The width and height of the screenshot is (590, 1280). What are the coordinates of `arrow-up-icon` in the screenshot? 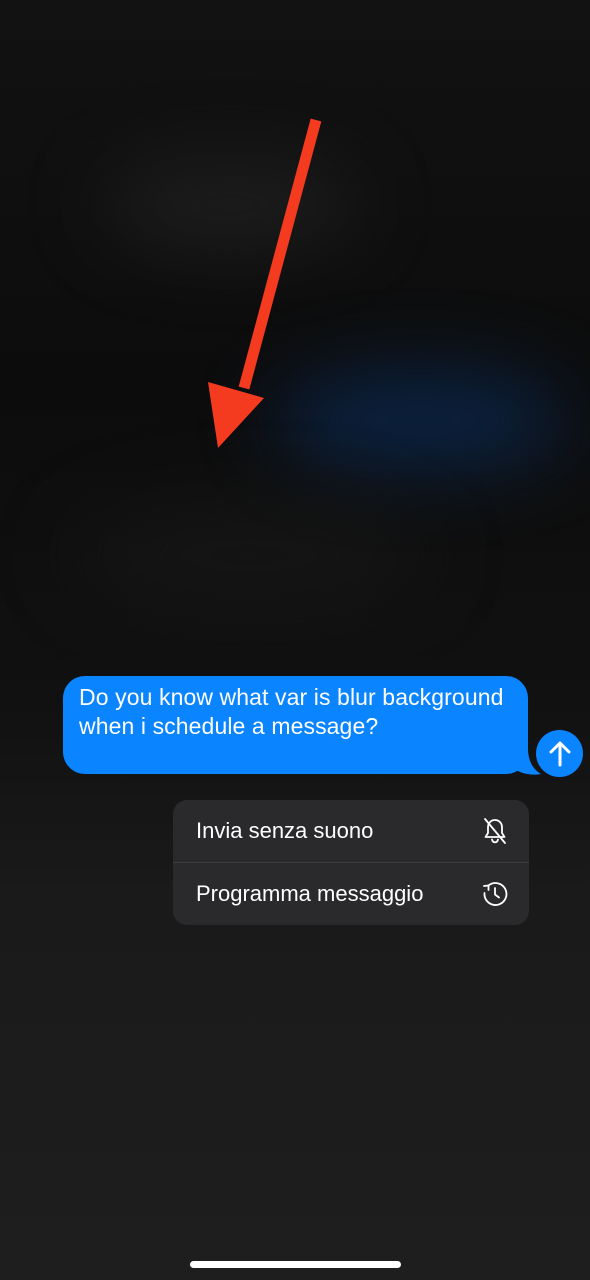 It's located at (559, 753).